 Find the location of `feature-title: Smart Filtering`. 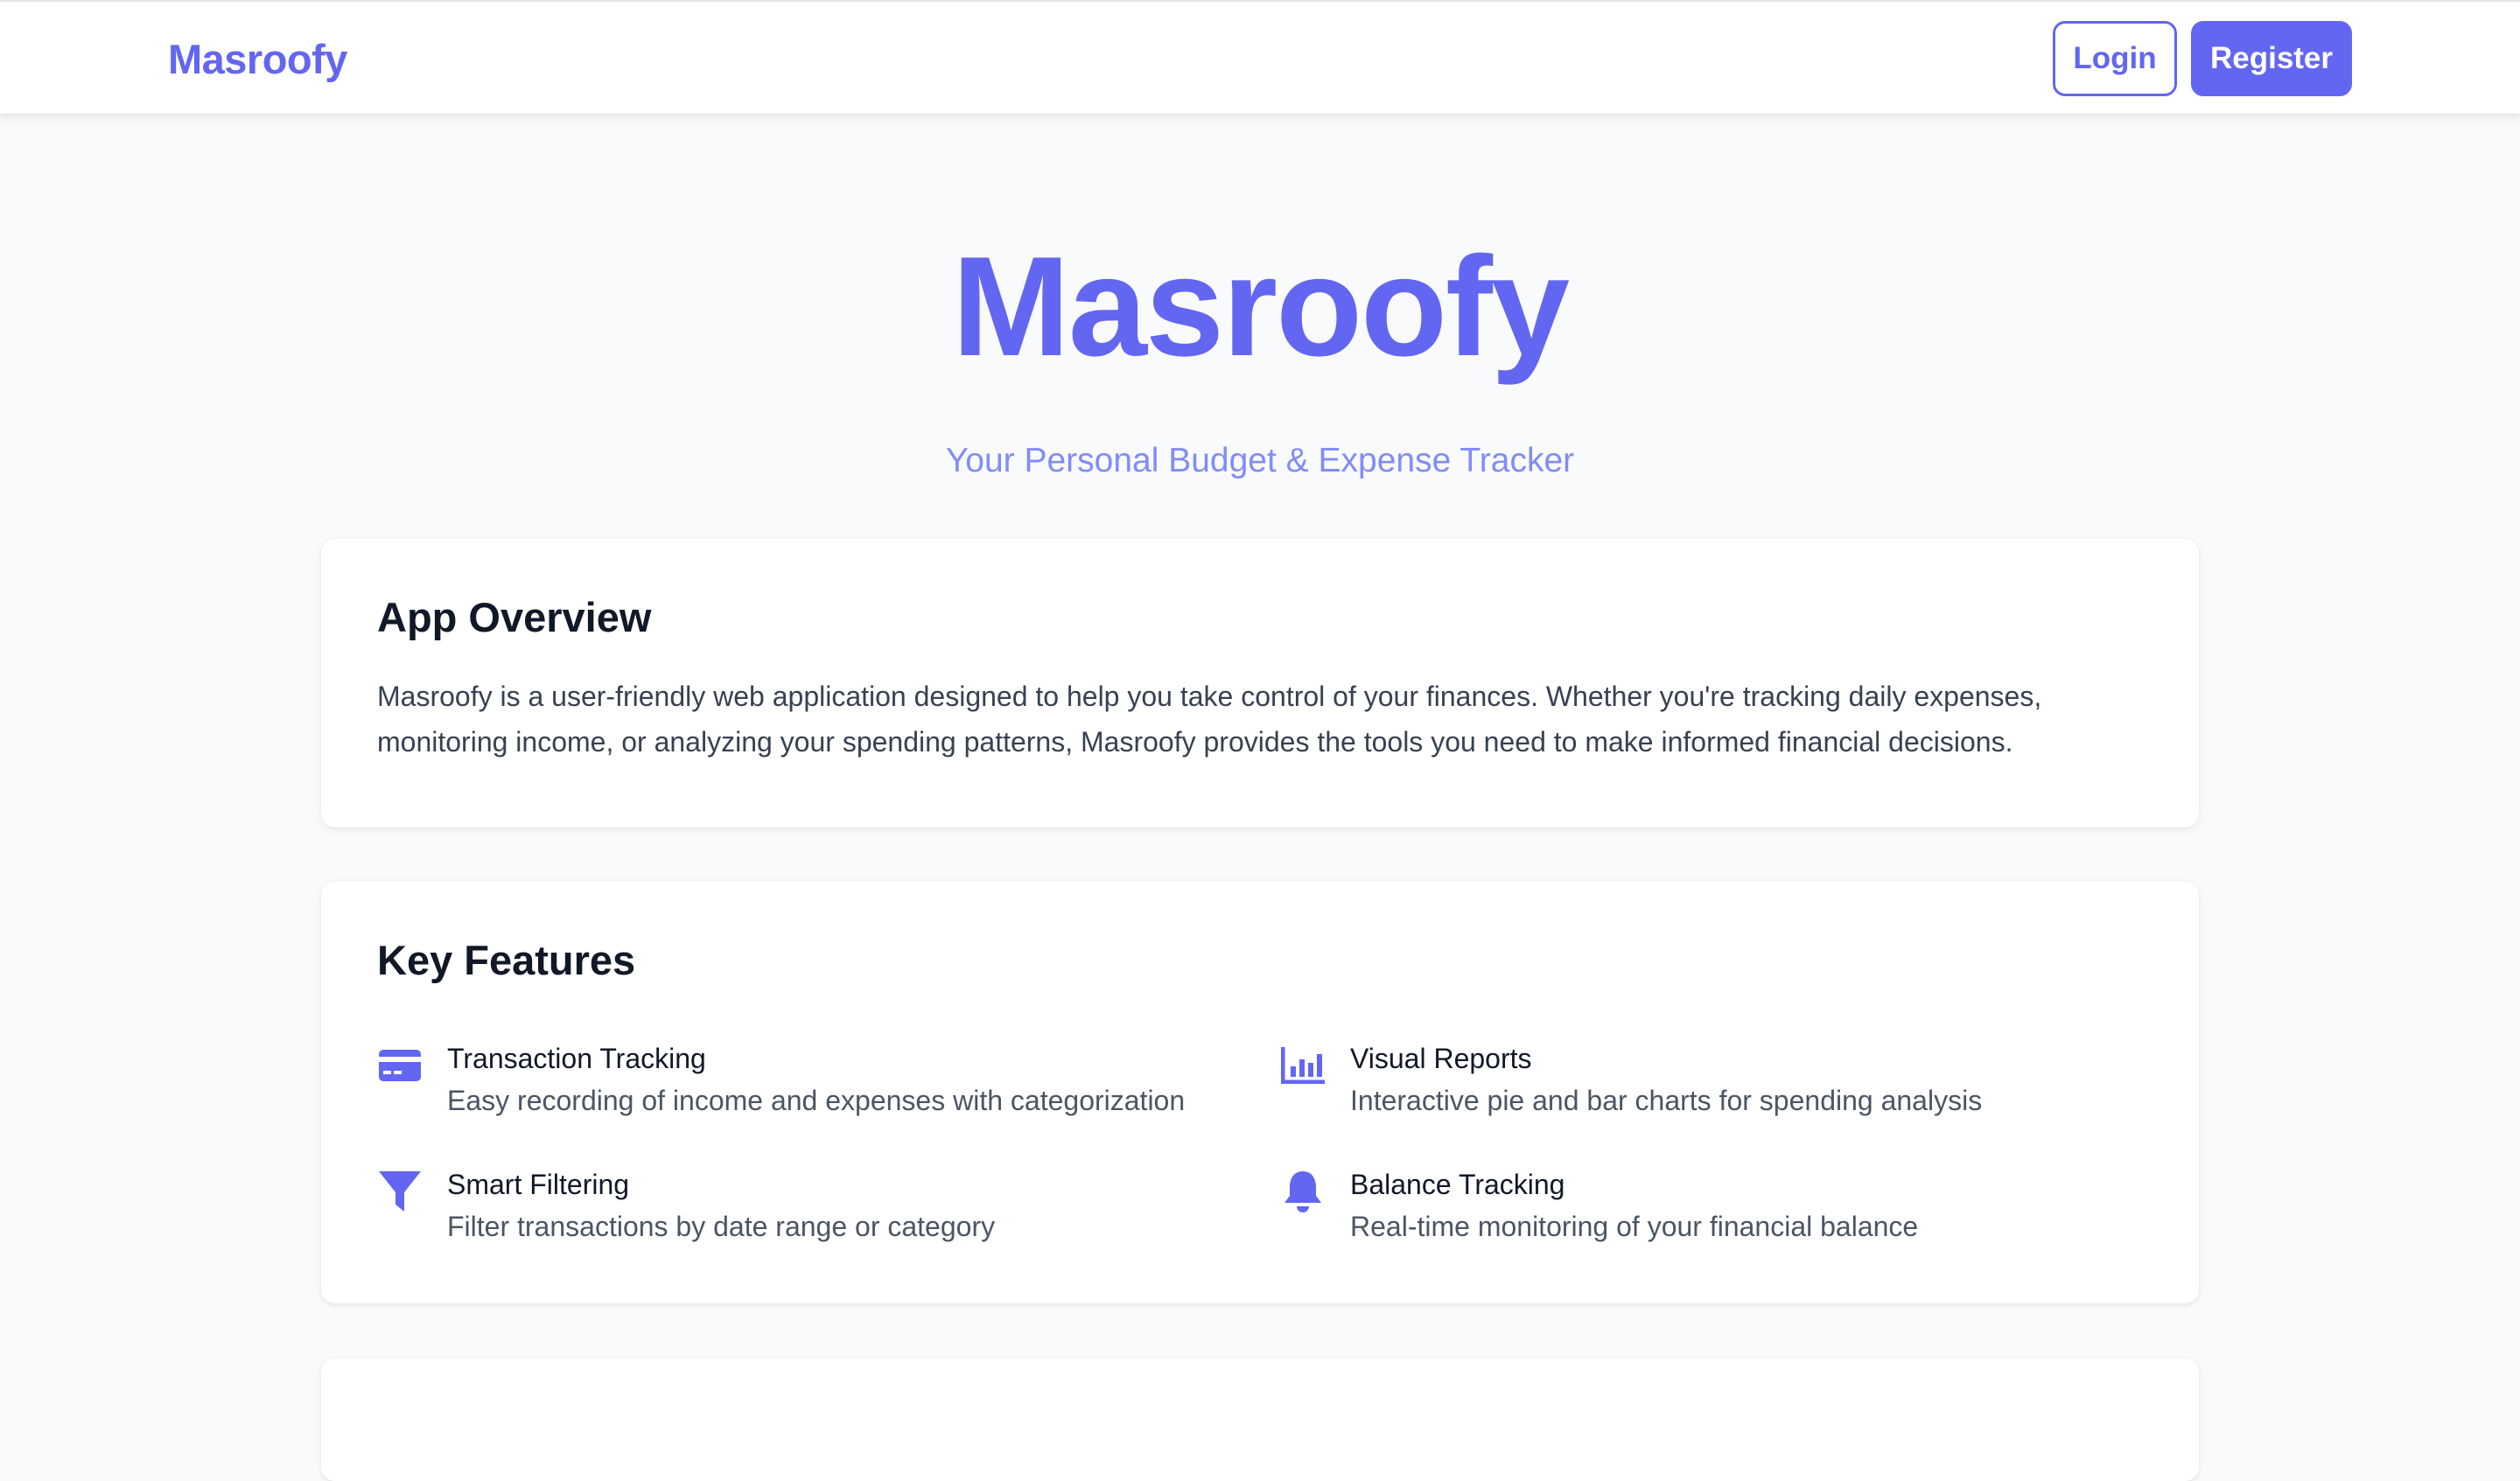

feature-title: Smart Filtering is located at coordinates (538, 1184).